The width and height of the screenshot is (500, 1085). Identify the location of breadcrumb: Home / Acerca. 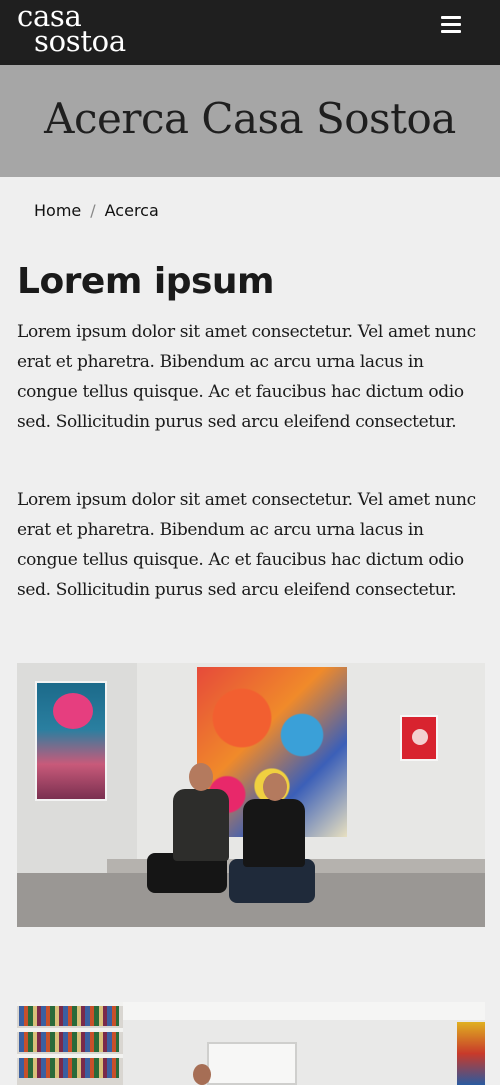
(96, 211).